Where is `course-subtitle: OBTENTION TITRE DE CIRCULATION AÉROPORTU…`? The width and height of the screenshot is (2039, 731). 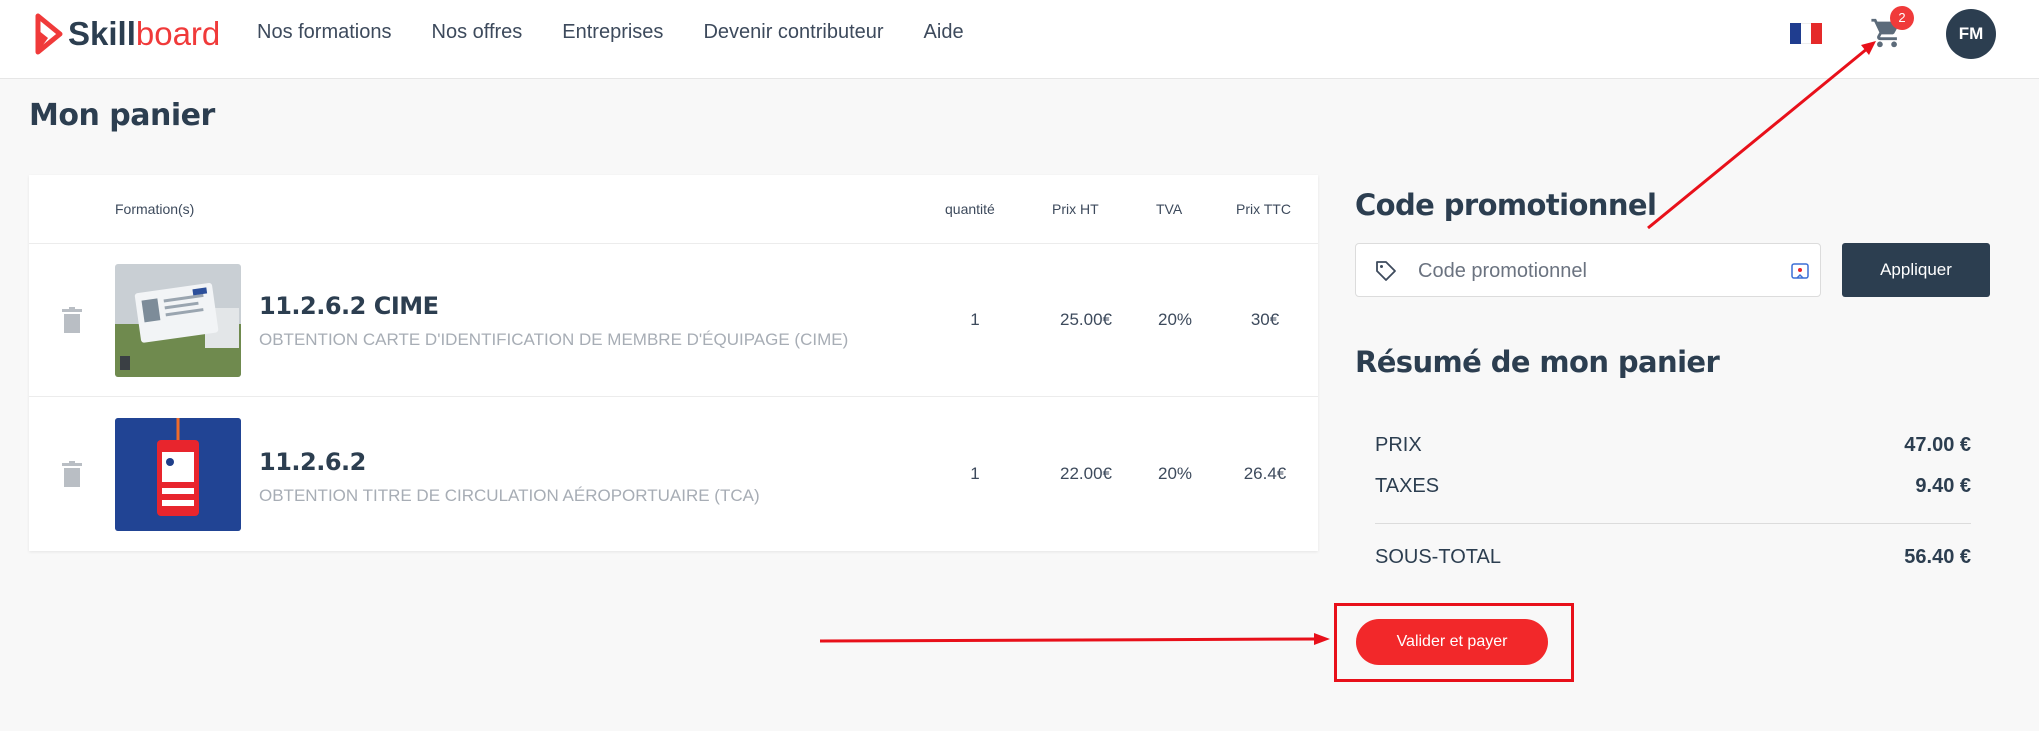
course-subtitle: OBTENTION TITRE DE CIRCULATION AÉROPORTU… is located at coordinates (509, 495).